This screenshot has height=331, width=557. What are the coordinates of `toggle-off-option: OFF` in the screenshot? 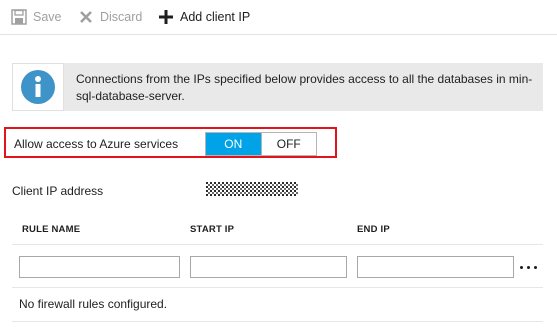 It's located at (288, 144).